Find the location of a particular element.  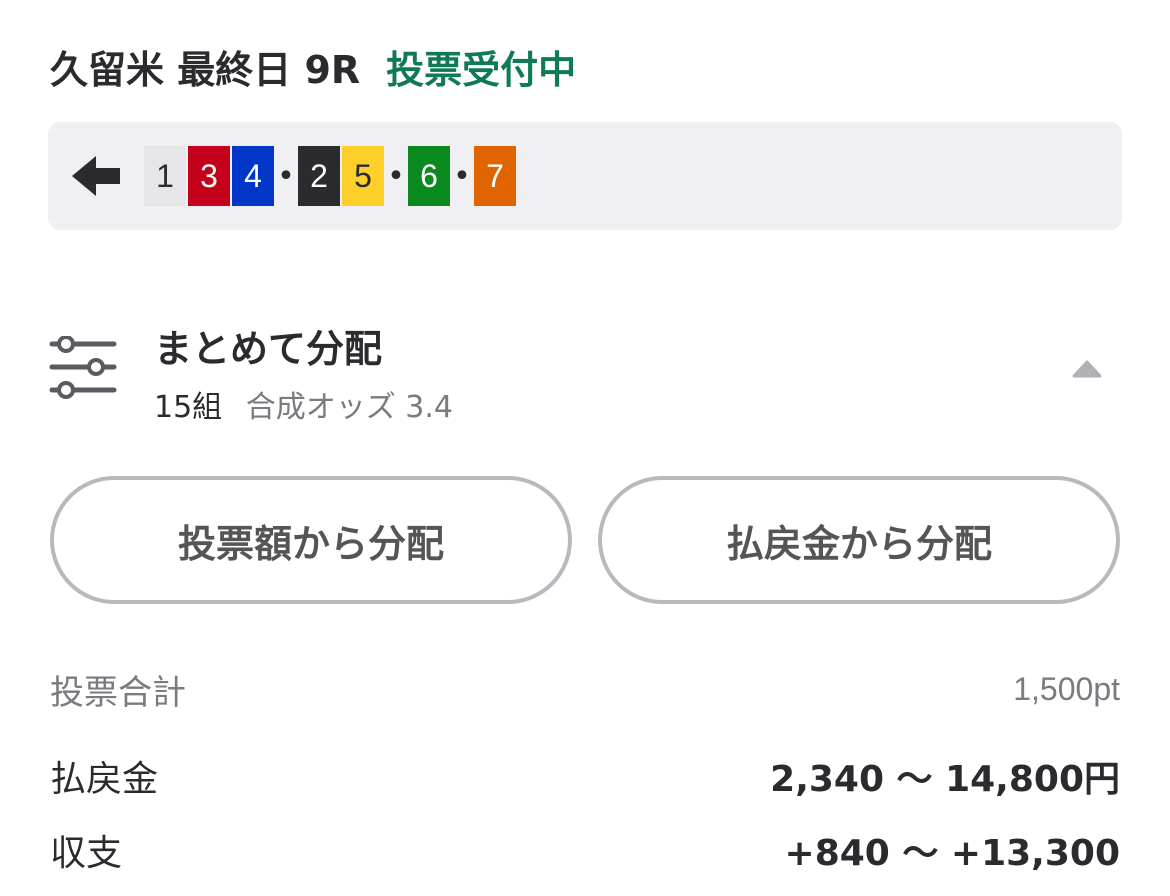

sliders-icon is located at coordinates (83, 367).